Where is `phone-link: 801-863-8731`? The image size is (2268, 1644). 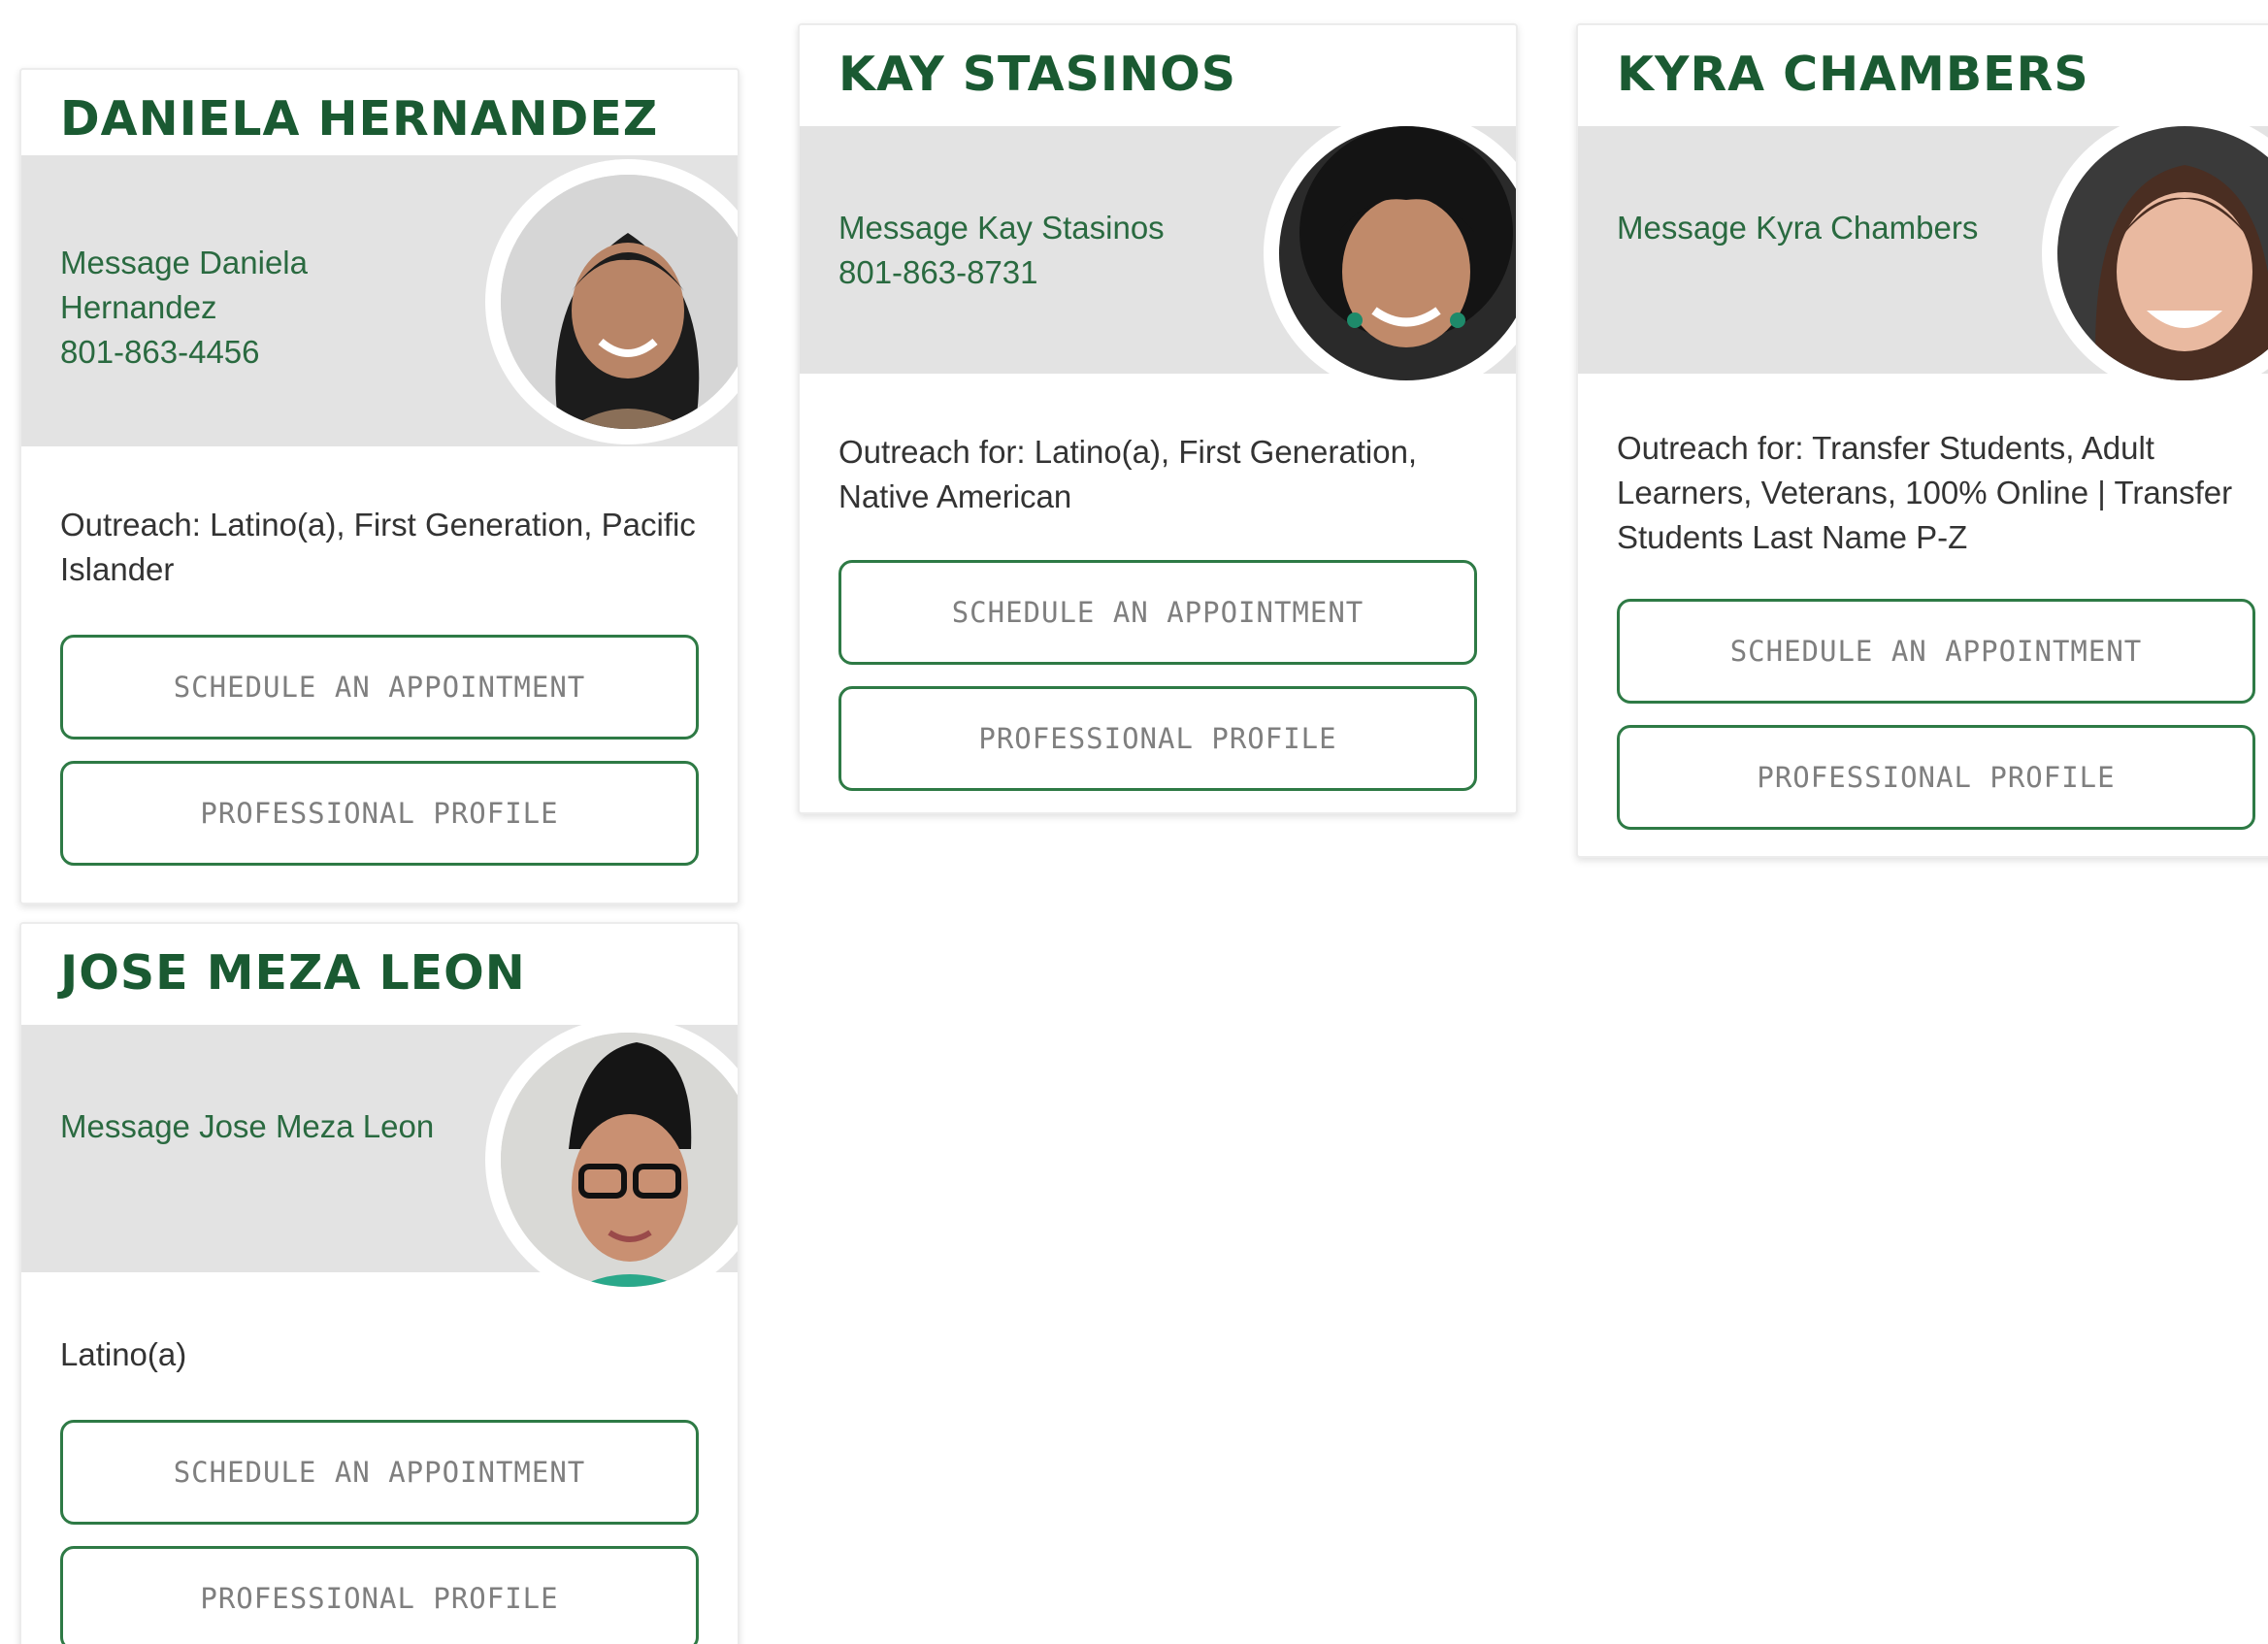
phone-link: 801-863-8731 is located at coordinates (1041, 272).